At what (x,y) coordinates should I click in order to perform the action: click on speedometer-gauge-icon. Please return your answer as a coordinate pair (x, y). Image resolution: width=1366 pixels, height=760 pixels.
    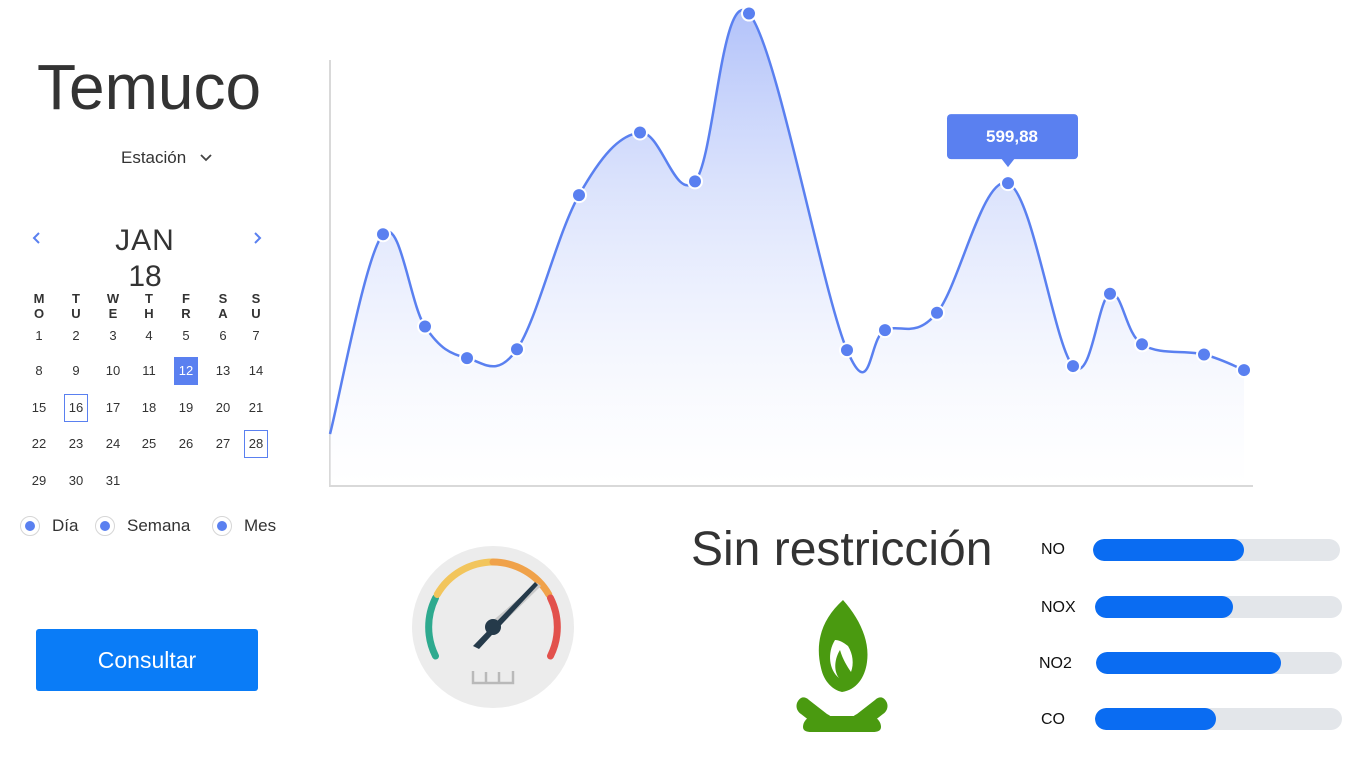
    Looking at the image, I should click on (493, 627).